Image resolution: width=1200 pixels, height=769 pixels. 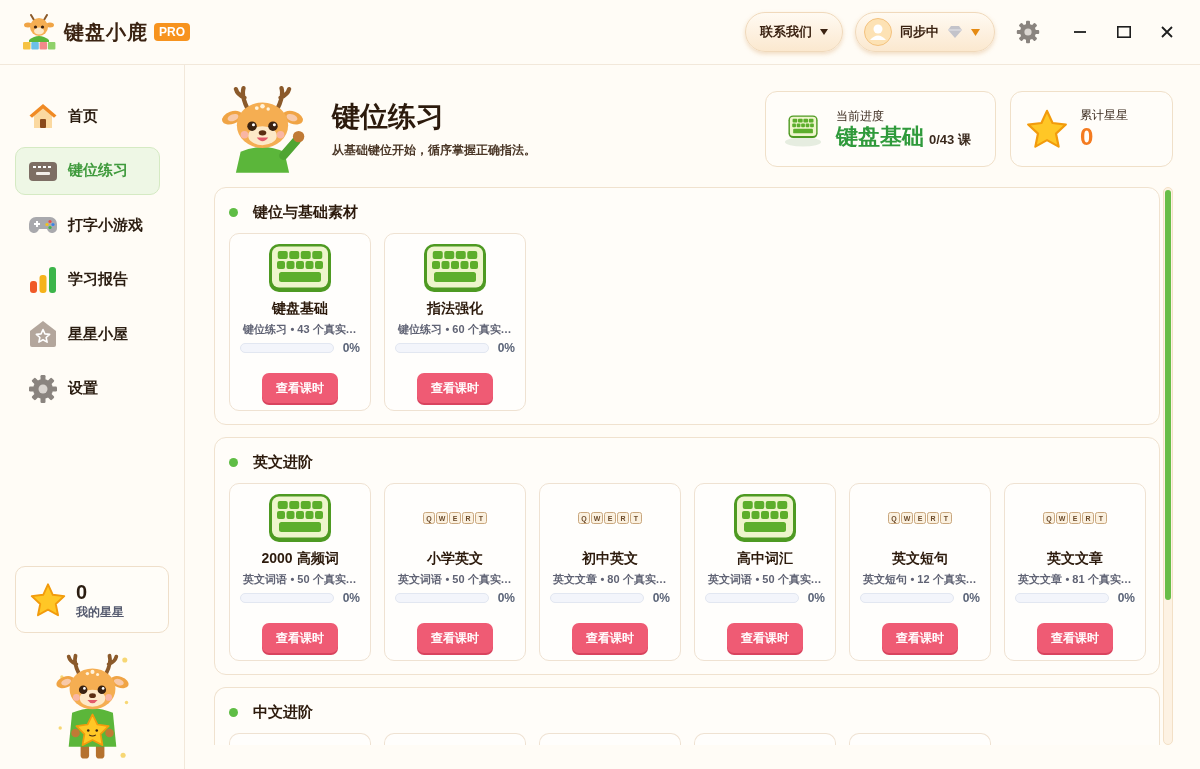 What do you see at coordinates (283, 461) in the screenshot?
I see `section-title: 英文进阶` at bounding box center [283, 461].